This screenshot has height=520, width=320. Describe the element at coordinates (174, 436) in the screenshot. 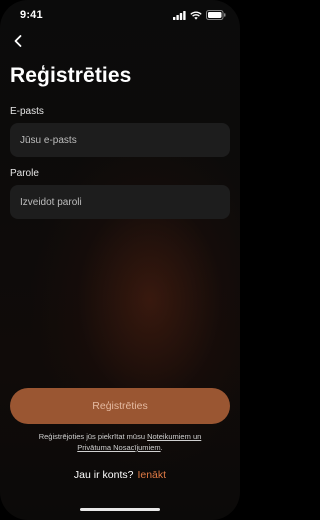

I see `terms-link: Noteikumiem un` at that location.